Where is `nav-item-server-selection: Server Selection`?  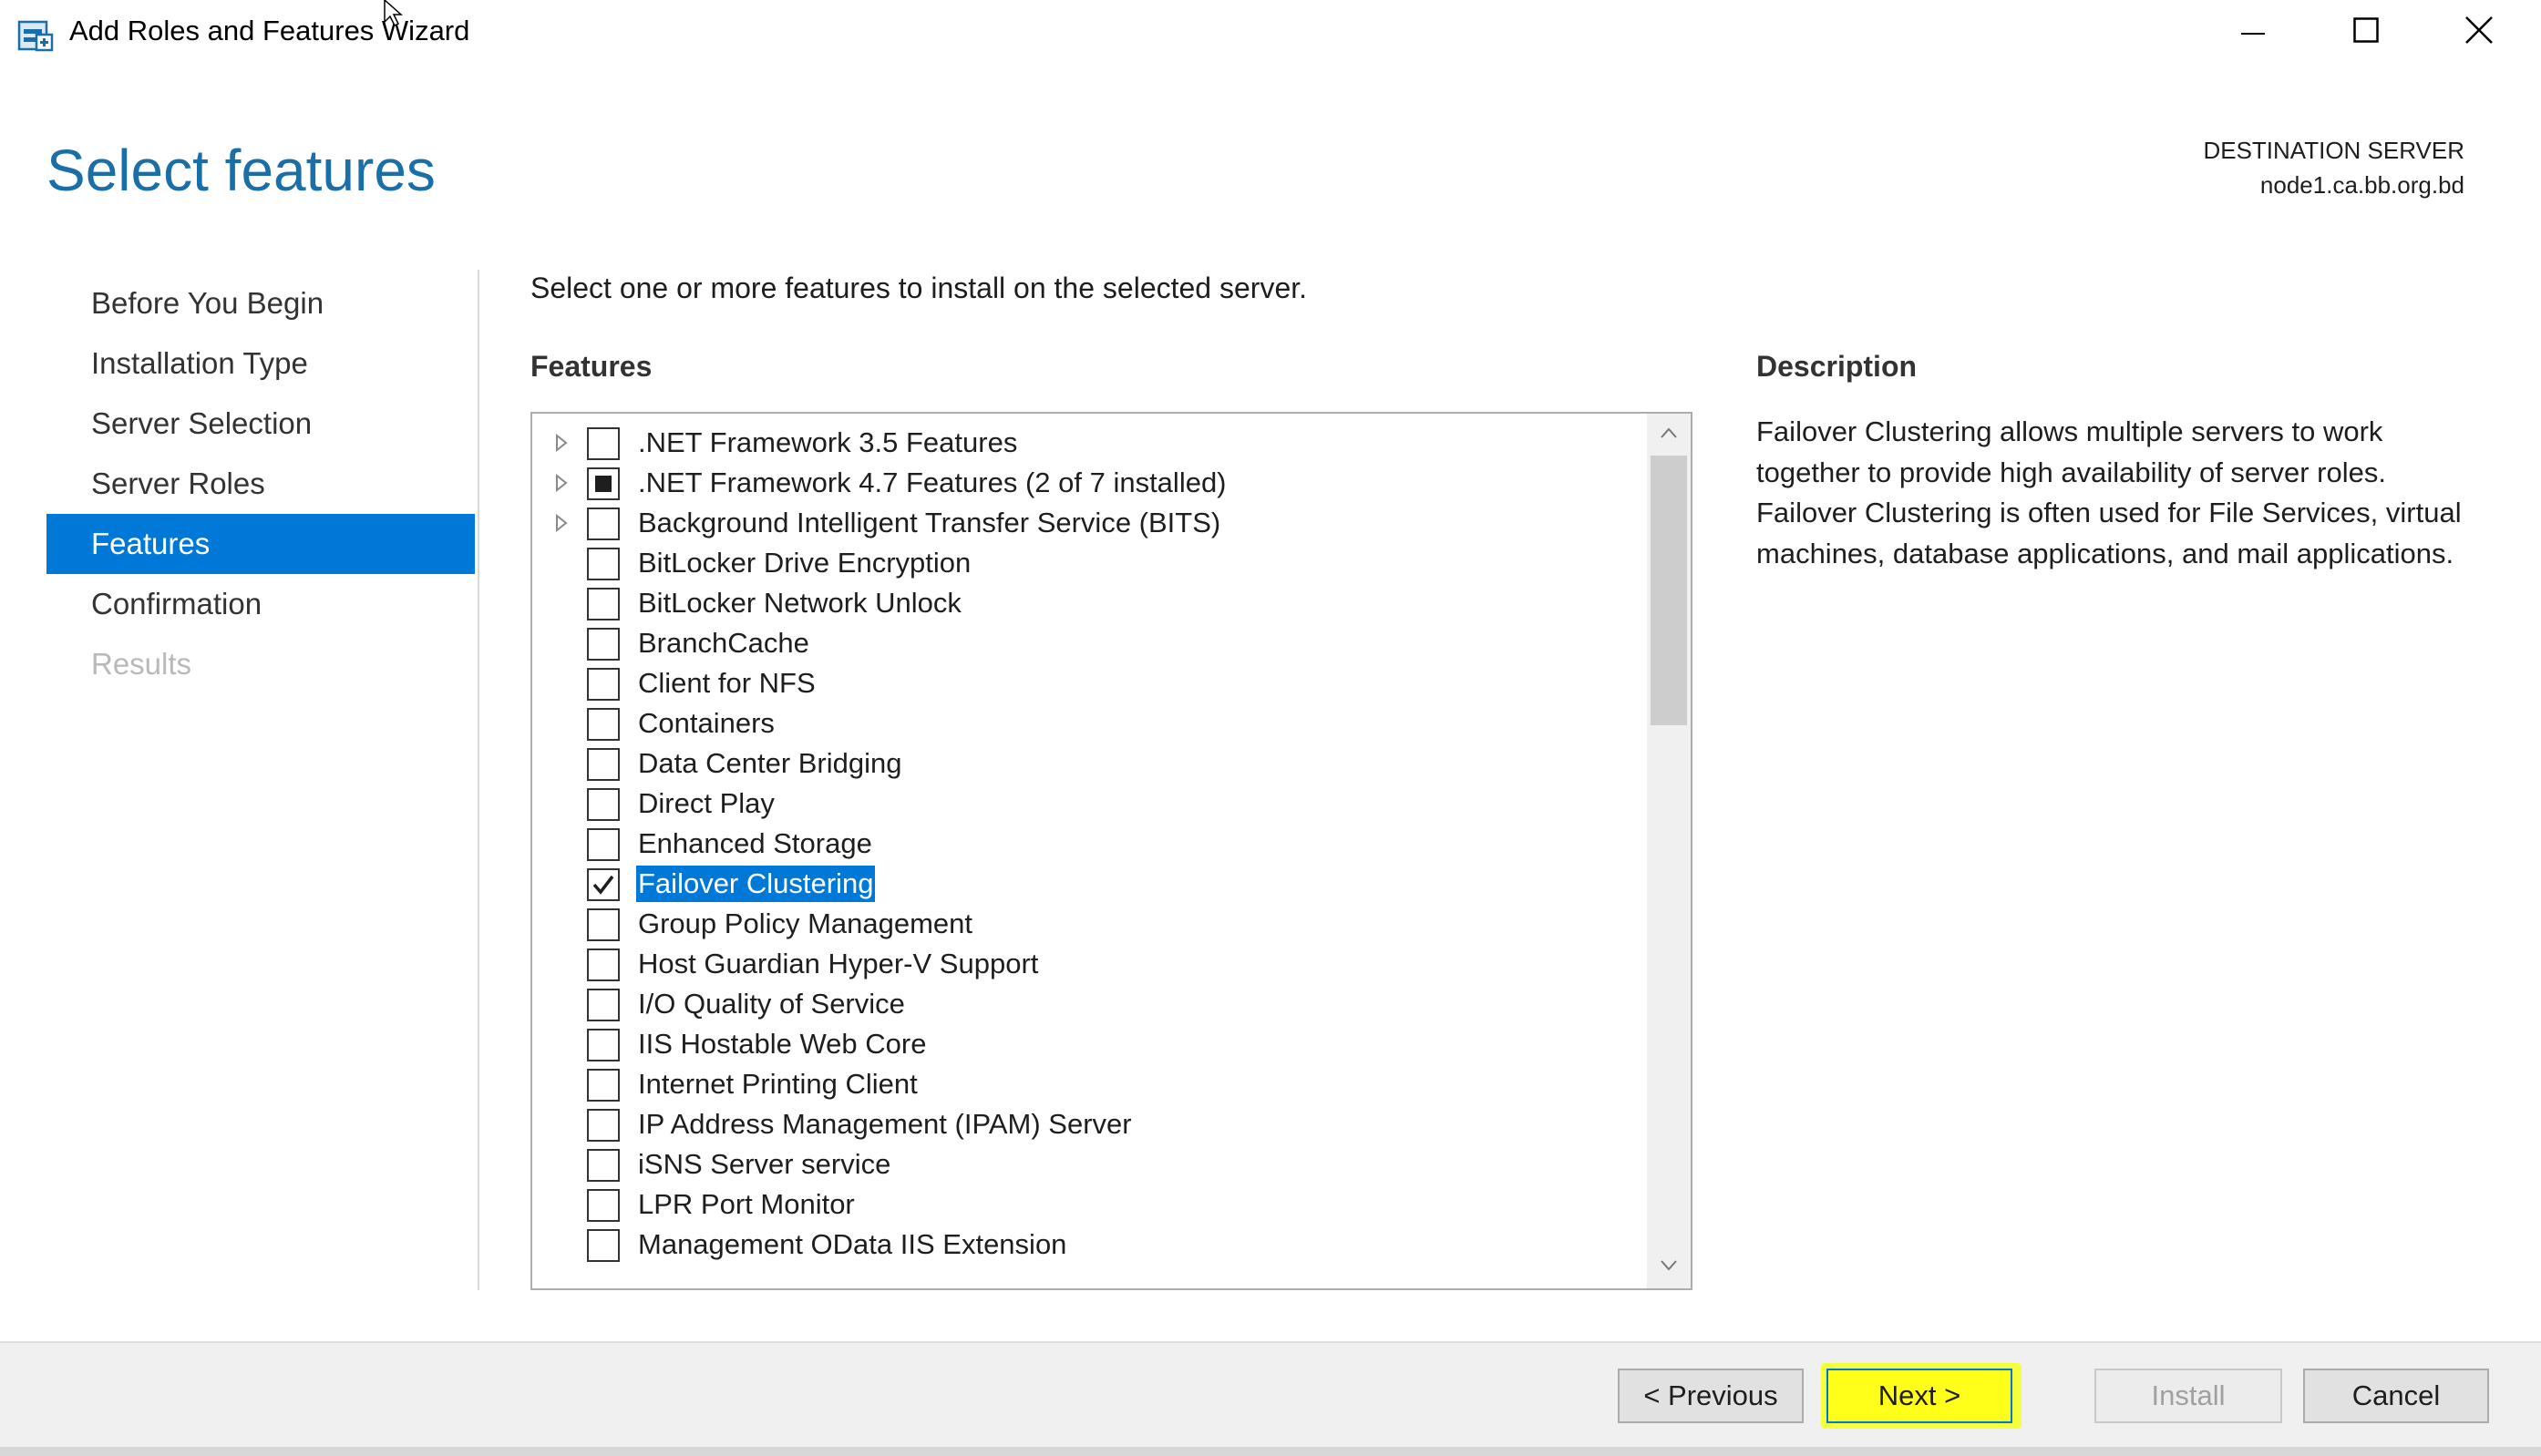 nav-item-server-selection: Server Selection is located at coordinates (260, 424).